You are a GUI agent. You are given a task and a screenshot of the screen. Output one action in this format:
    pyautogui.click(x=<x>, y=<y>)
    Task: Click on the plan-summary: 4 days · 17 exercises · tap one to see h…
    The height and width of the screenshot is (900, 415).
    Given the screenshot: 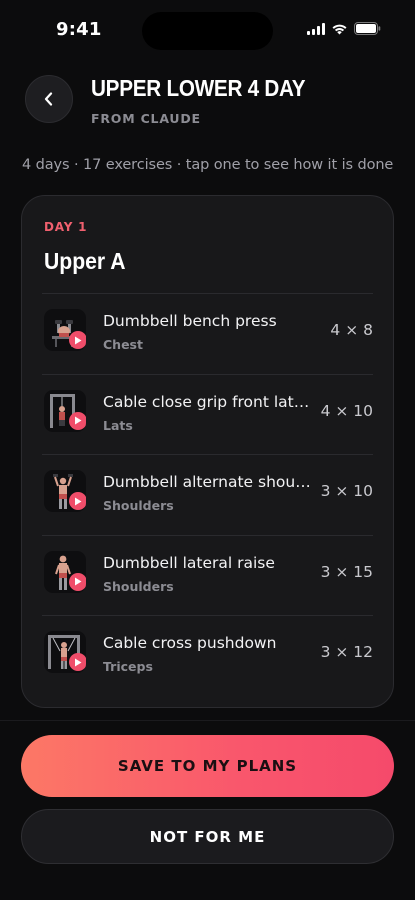 What is the action you would take?
    pyautogui.click(x=208, y=165)
    